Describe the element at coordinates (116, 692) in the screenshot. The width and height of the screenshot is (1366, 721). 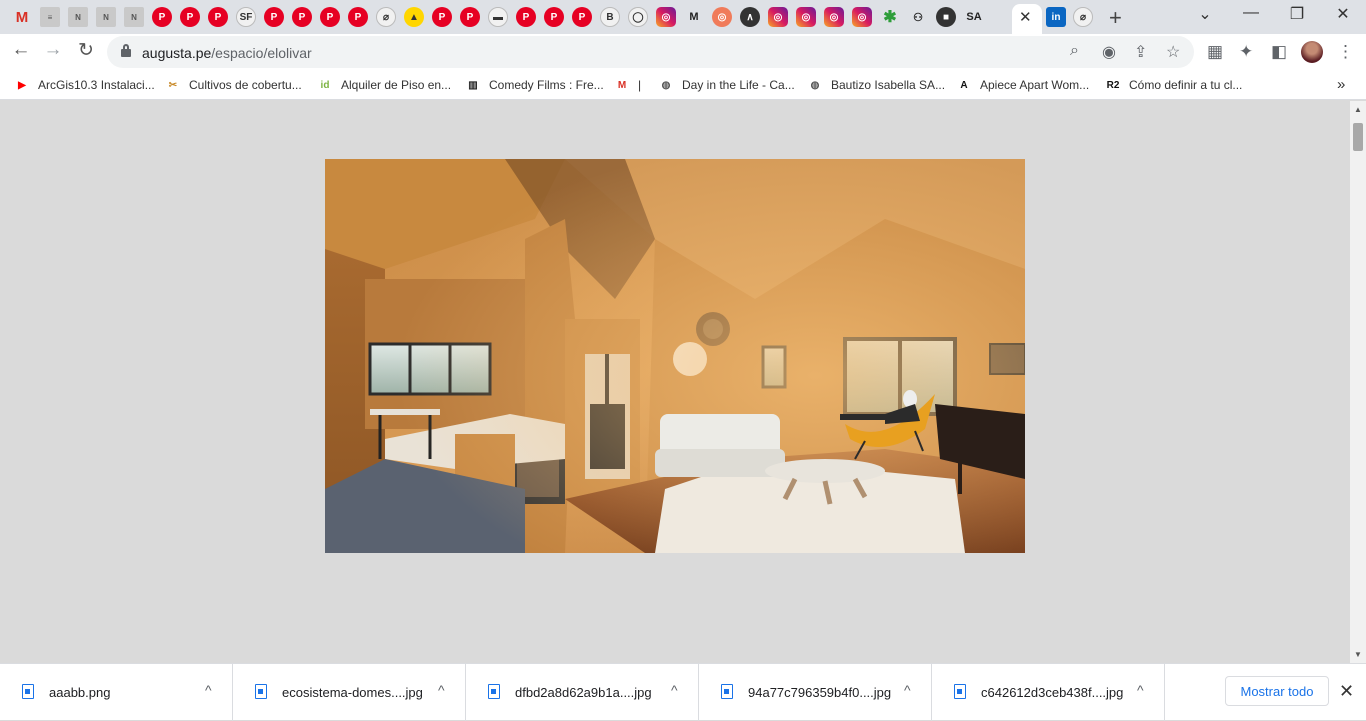
I see `download-item: aaabb.png ^` at that location.